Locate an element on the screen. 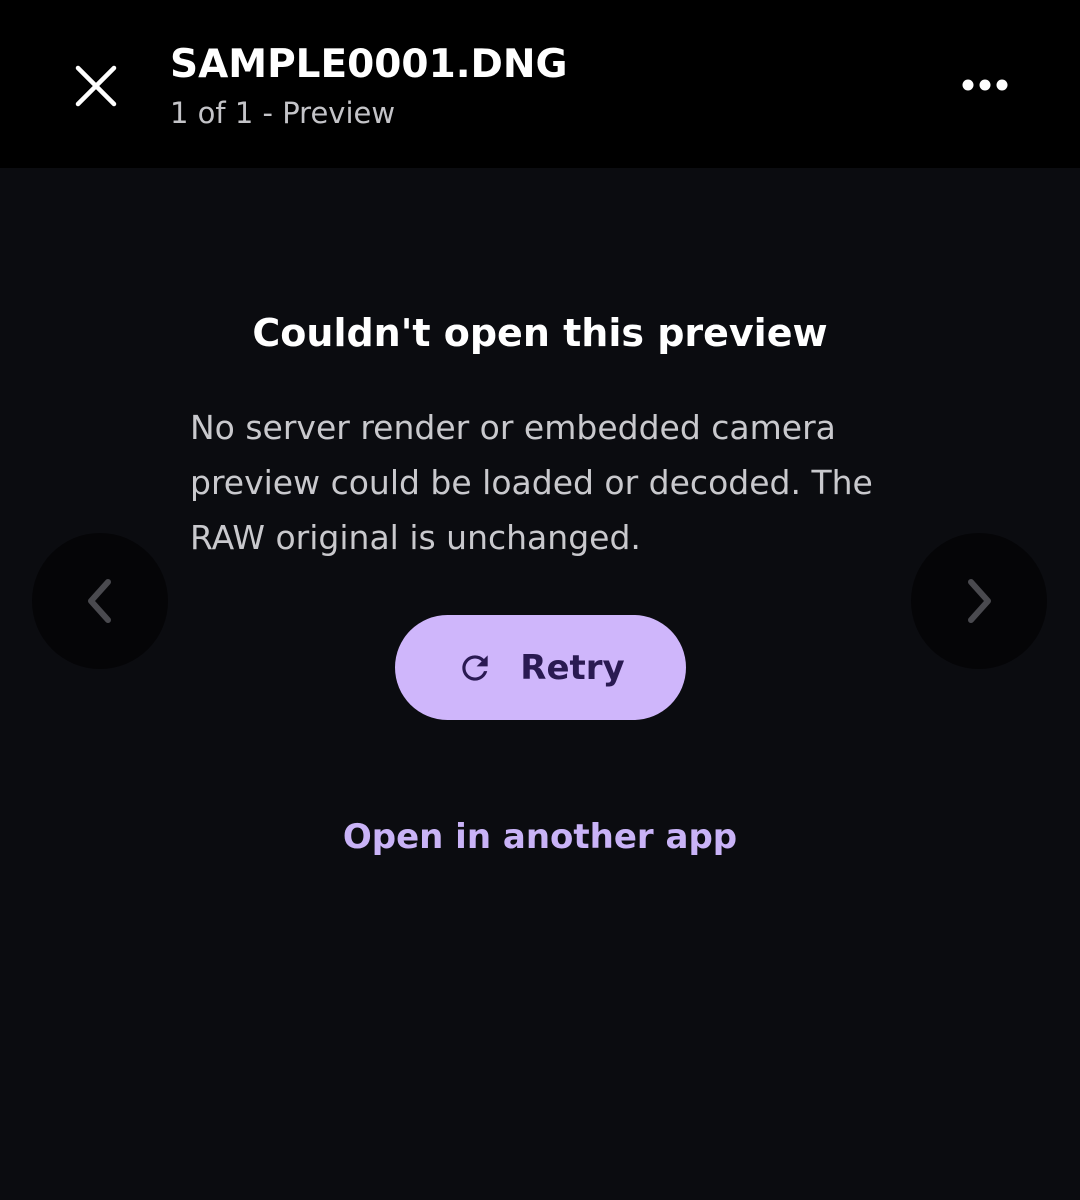  open-in-another-app-link: Open in another app is located at coordinates (540, 837).